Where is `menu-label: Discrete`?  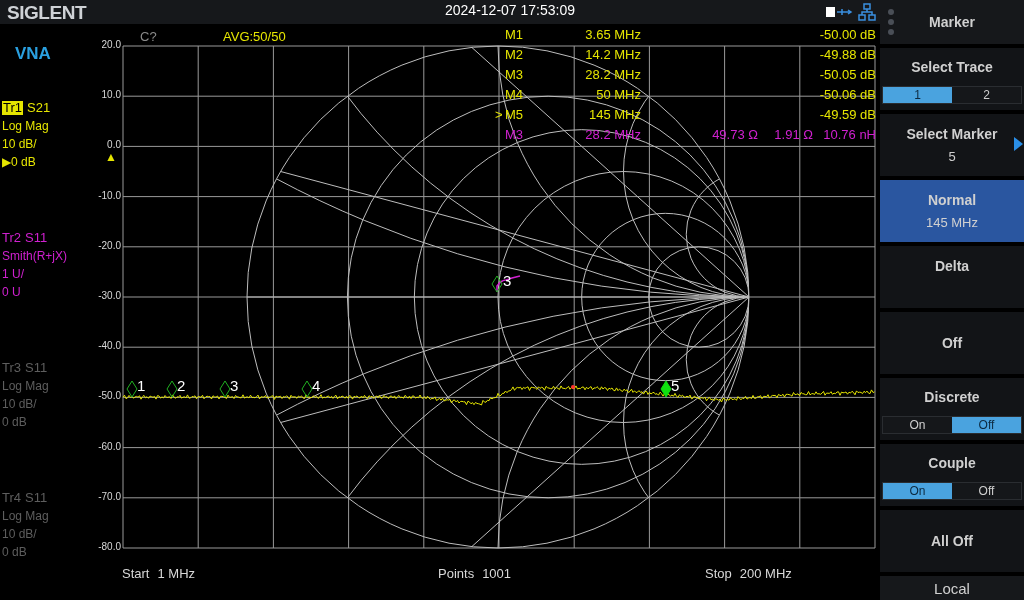
menu-label: Discrete is located at coordinates (952, 397).